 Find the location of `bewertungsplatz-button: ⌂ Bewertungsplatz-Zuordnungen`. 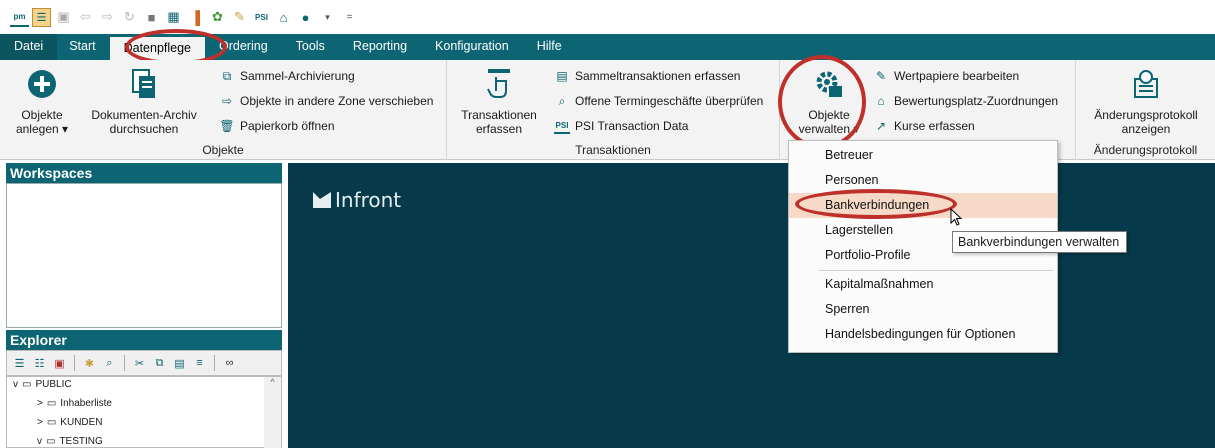

bewertungsplatz-button: ⌂ Bewertungsplatz-Zuordnungen is located at coordinates (965, 101).